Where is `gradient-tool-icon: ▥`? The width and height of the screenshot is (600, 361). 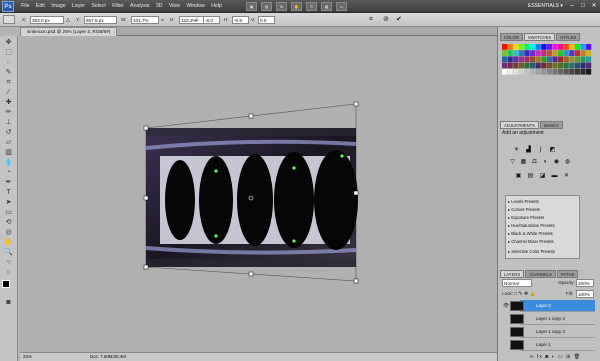
gradient-tool-icon: ▥ is located at coordinates (8, 152).